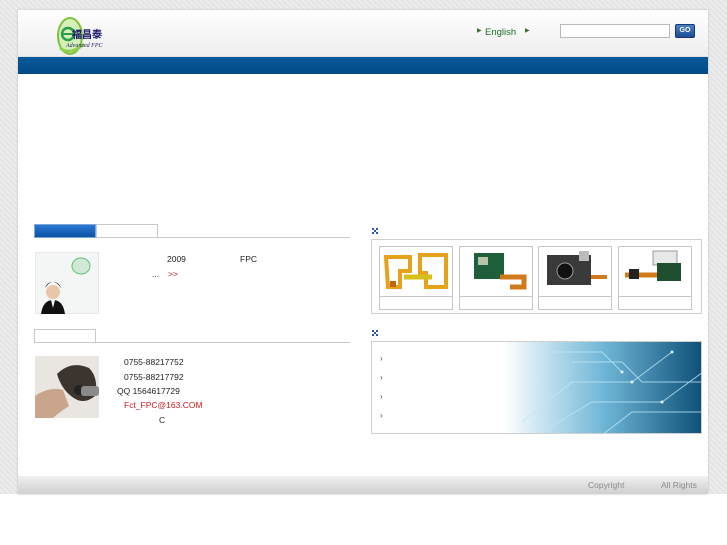 This screenshot has height=545, width=727. Describe the element at coordinates (87, 35) in the screenshot. I see `logo-chinese-text: 福昌泰` at that location.